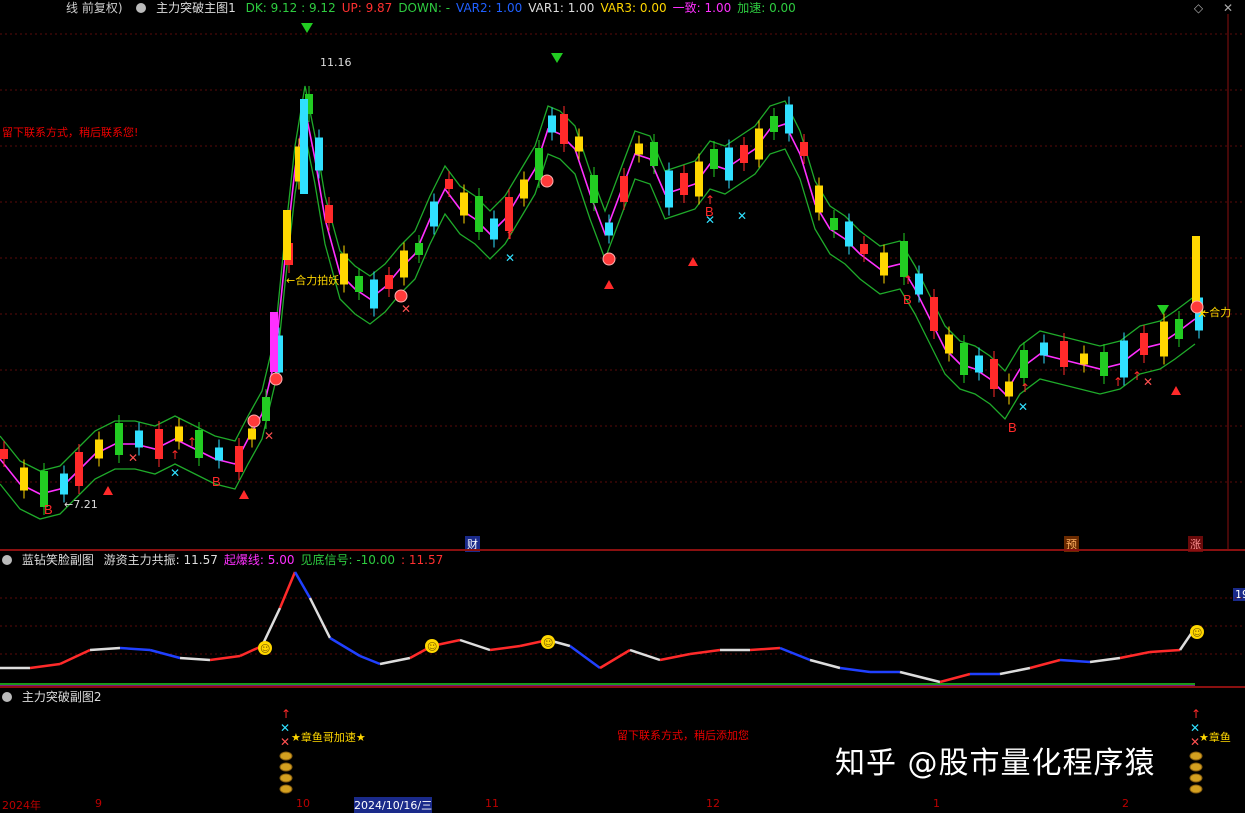 The height and width of the screenshot is (813, 1245). I want to click on sub1-chart: ☺ ☺ ☺ ☺, so click(622, 628).